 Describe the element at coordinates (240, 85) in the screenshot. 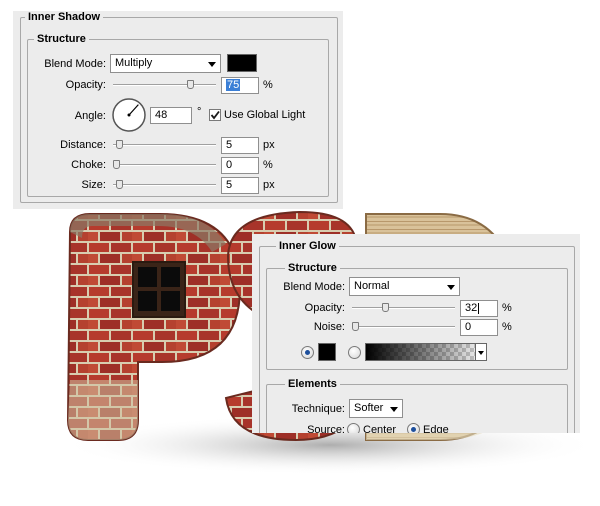

I see `opacity-field: 75` at that location.